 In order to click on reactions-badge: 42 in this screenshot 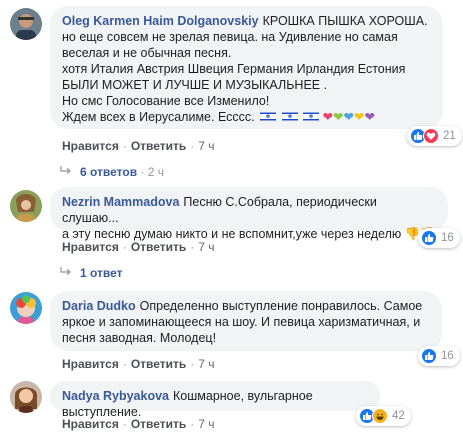, I will do `click(383, 416)`.